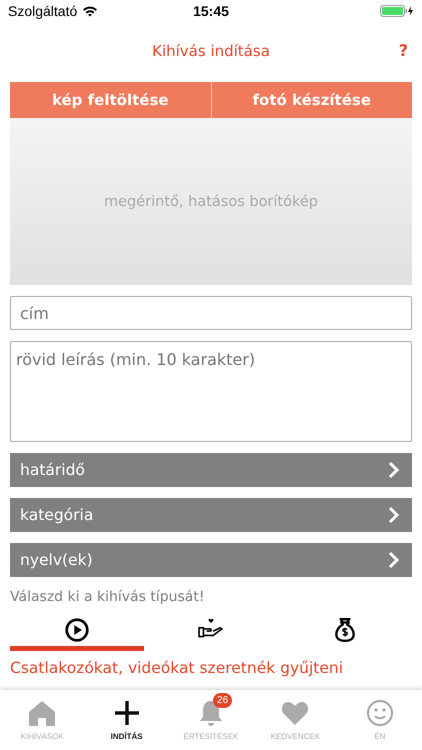 The width and height of the screenshot is (422, 750). I want to click on carrier-name: Szolgáltató, so click(43, 11).